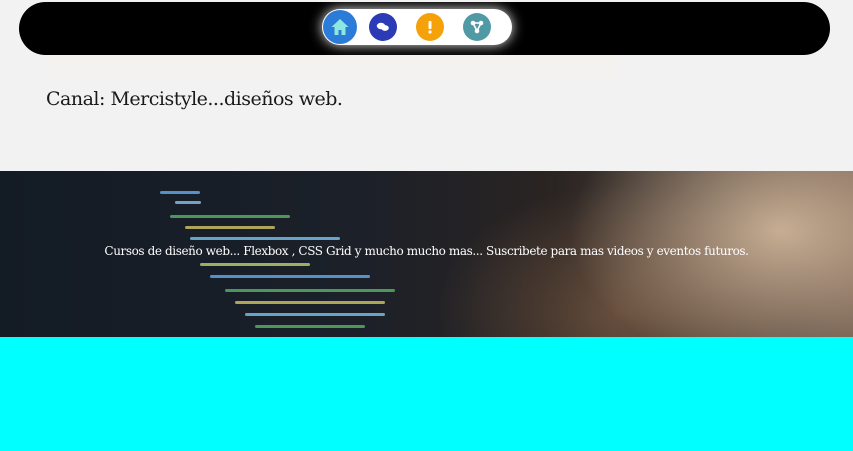 Image resolution: width=853 pixels, height=451 pixels. I want to click on nav-icon-group, so click(417, 27).